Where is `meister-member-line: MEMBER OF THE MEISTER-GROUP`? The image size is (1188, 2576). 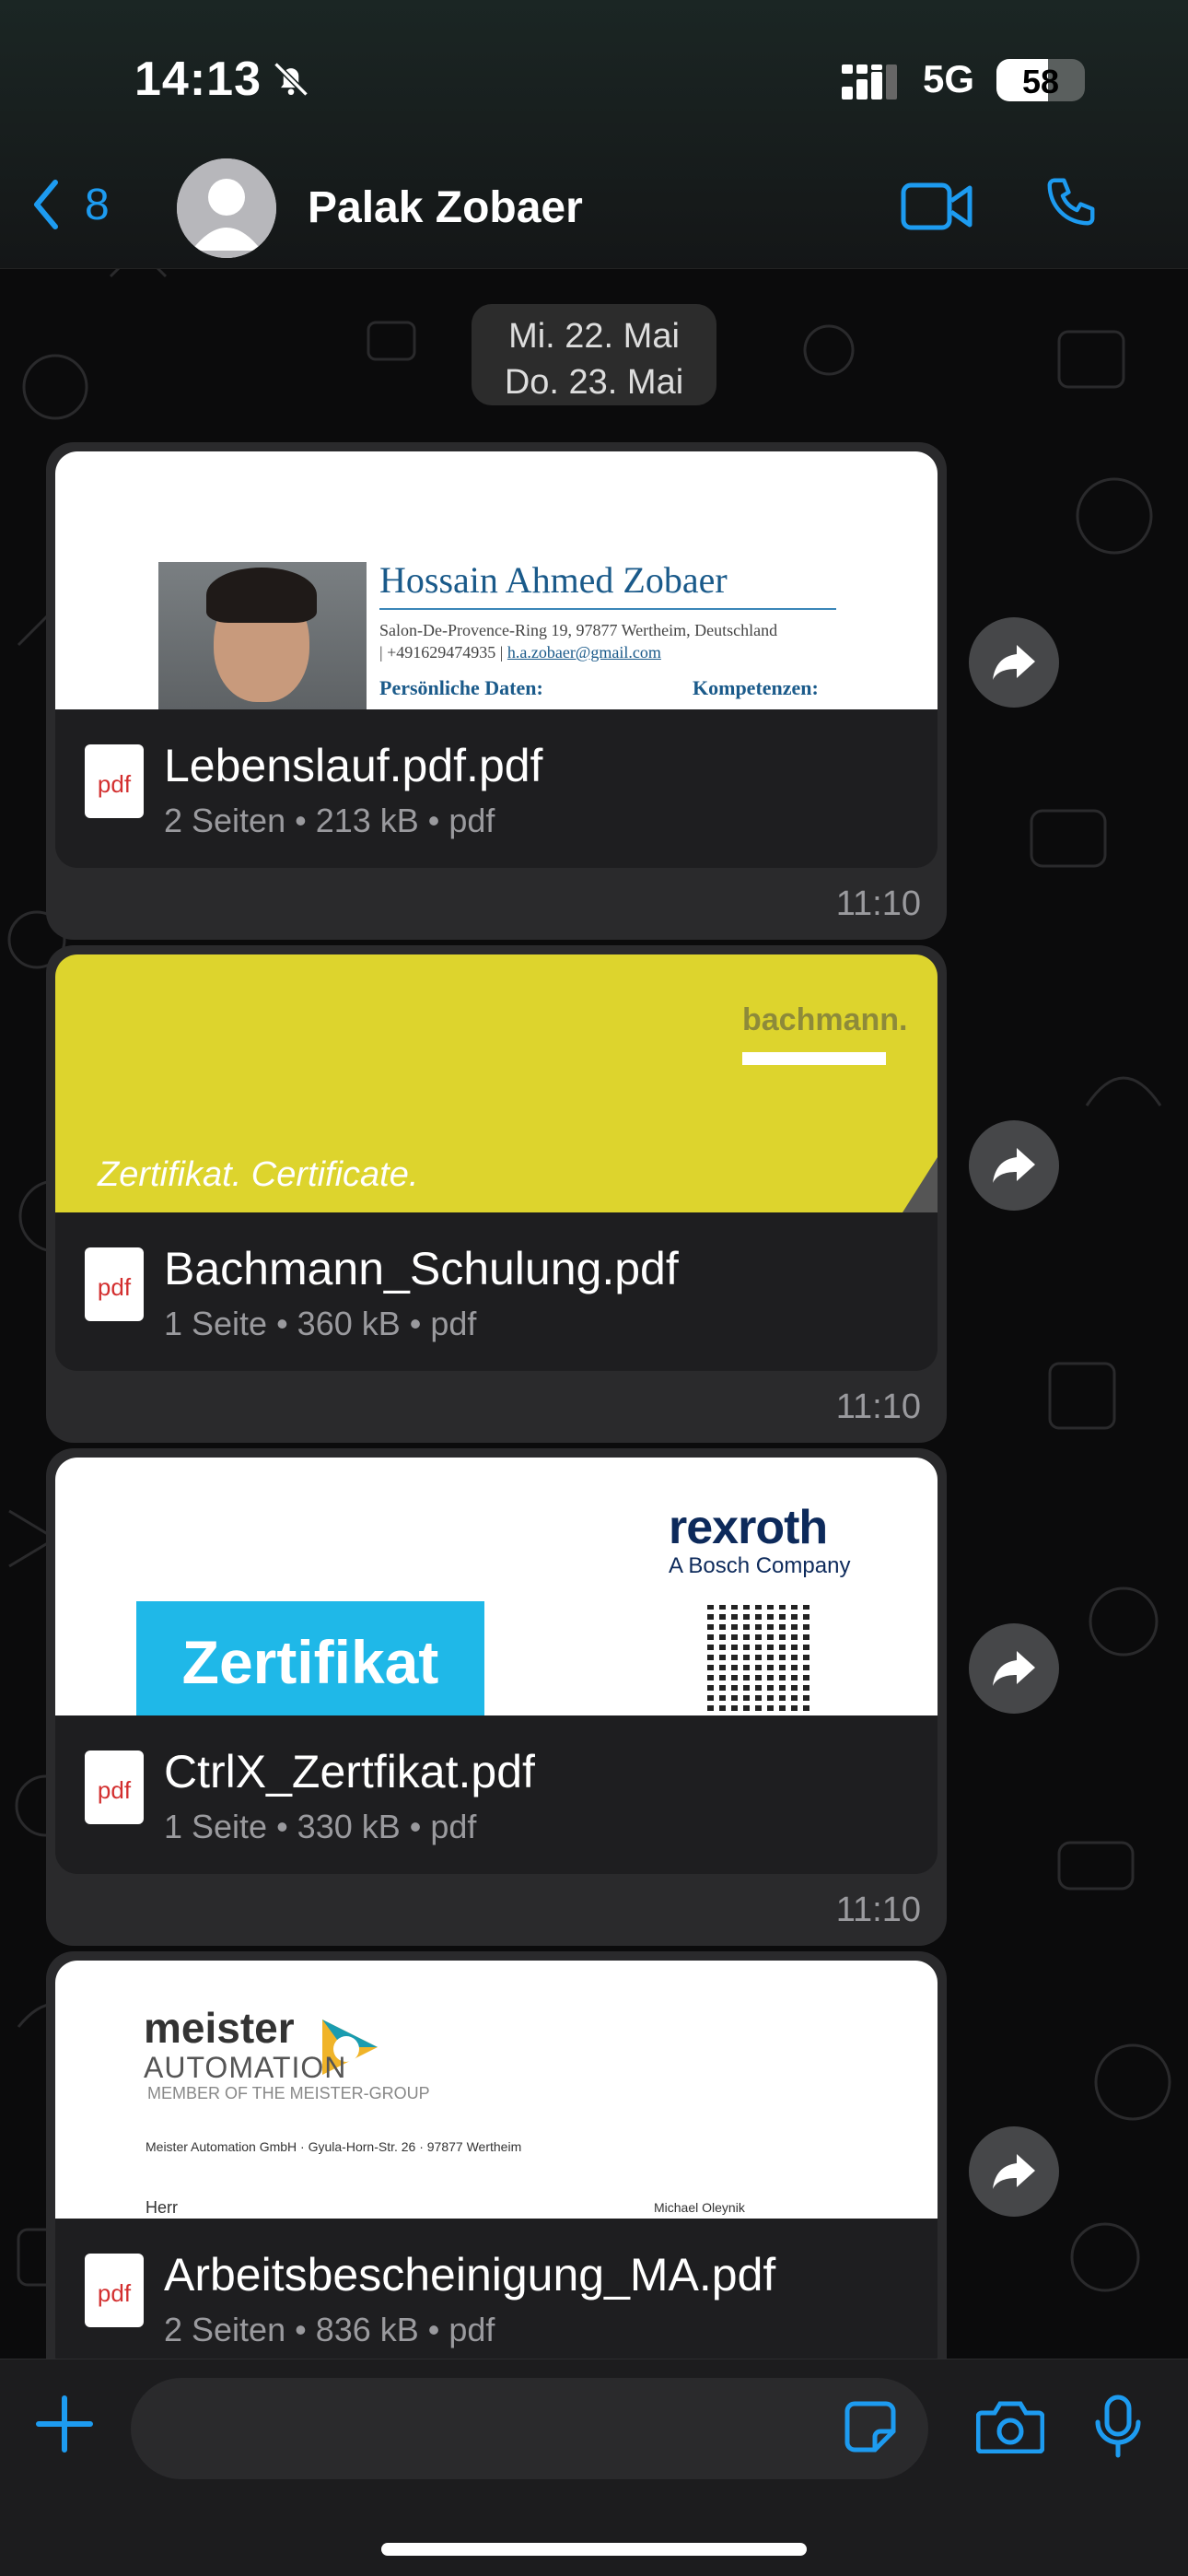
meister-member-line: MEMBER OF THE MEISTER-GROUP is located at coordinates (288, 2093).